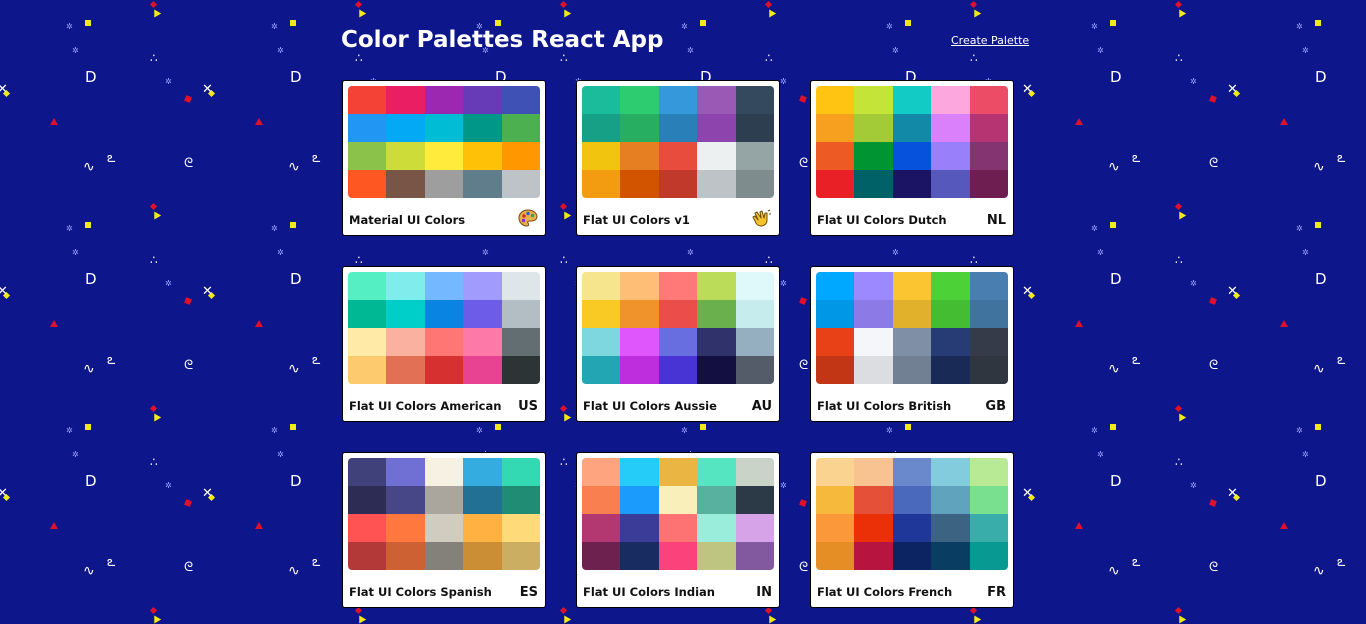  I want to click on country-code-label: FR, so click(996, 592).